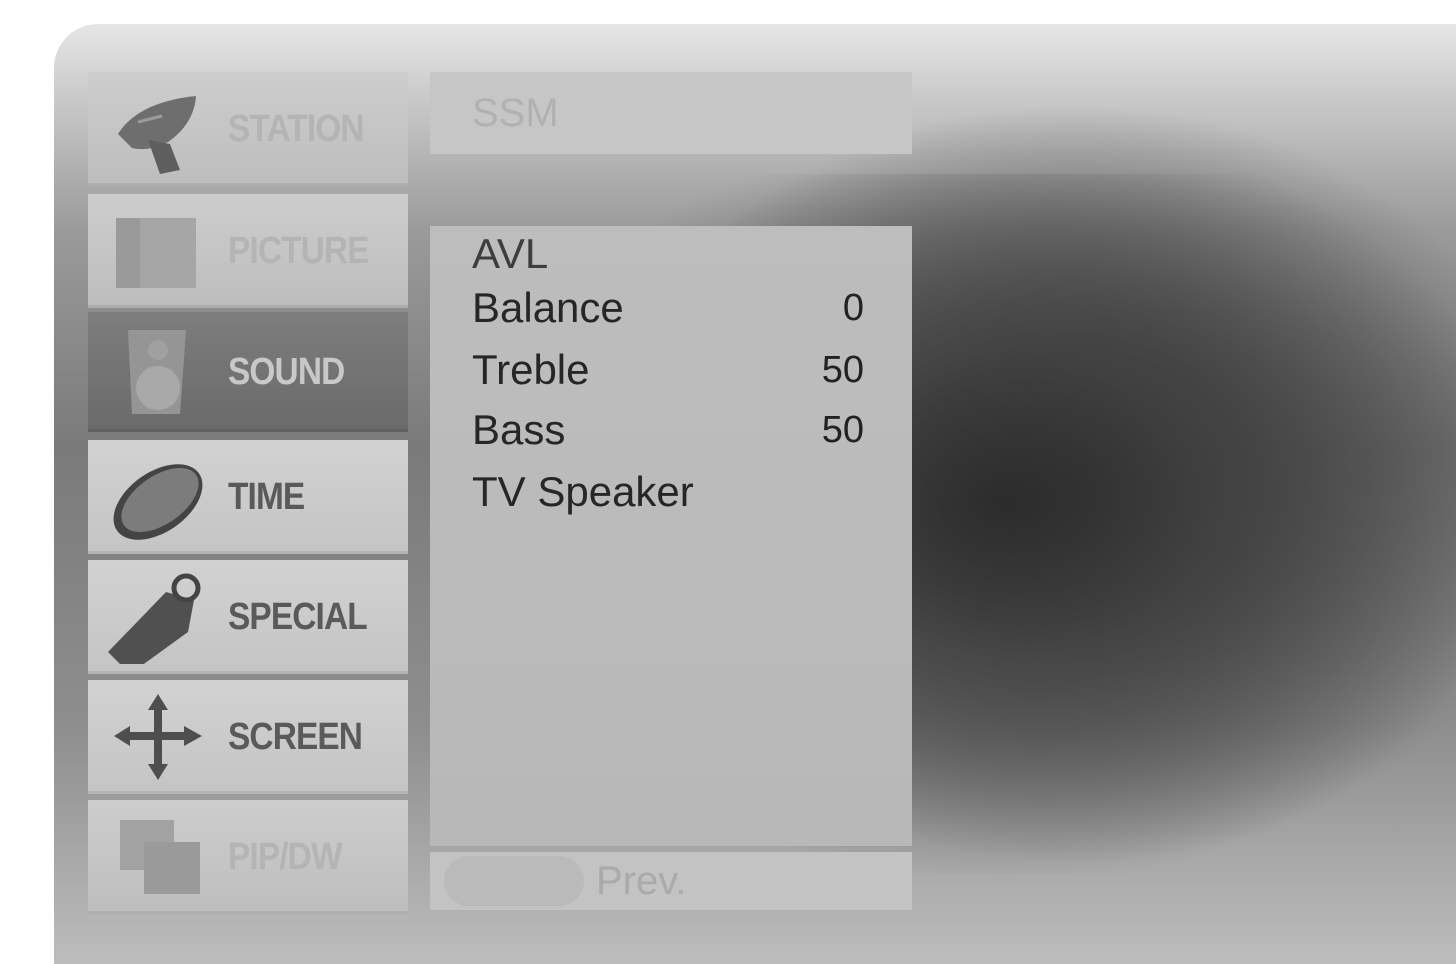  I want to click on menu-label-special: SPECIAL, so click(298, 616).